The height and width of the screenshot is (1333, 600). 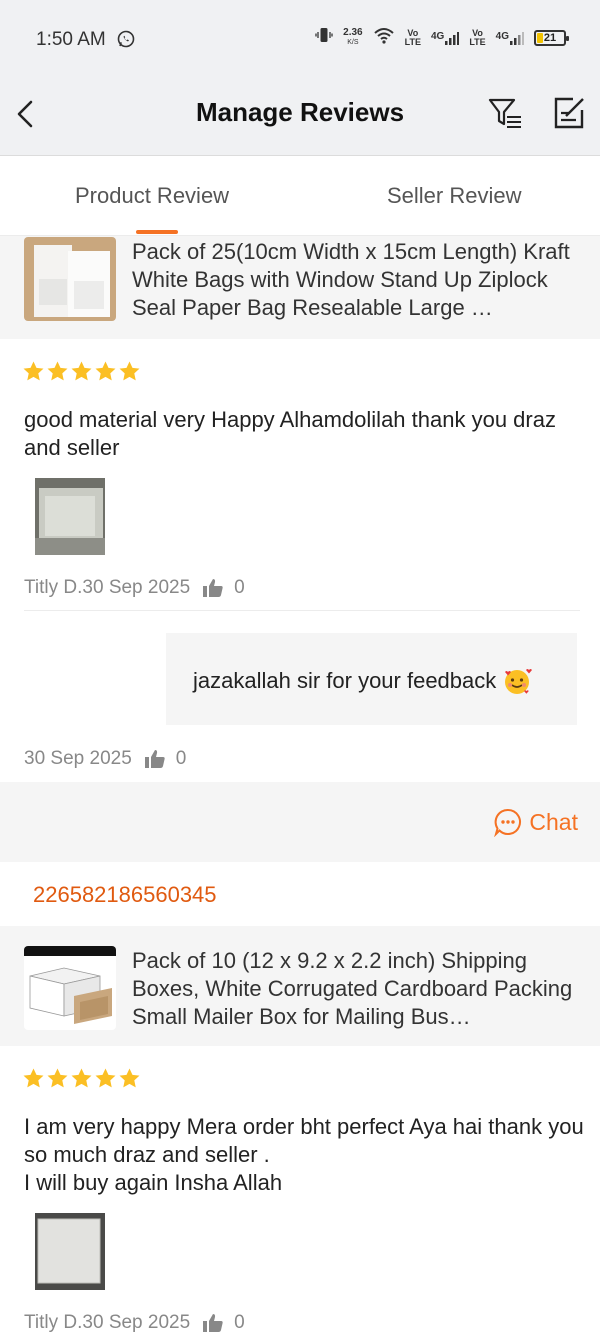 I want to click on review-tabs: Product Review Seller Review, so click(x=300, y=196).